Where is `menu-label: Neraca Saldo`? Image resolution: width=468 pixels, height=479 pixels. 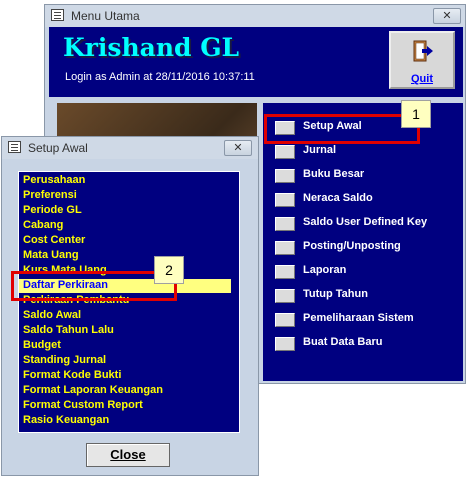 menu-label: Neraca Saldo is located at coordinates (338, 198).